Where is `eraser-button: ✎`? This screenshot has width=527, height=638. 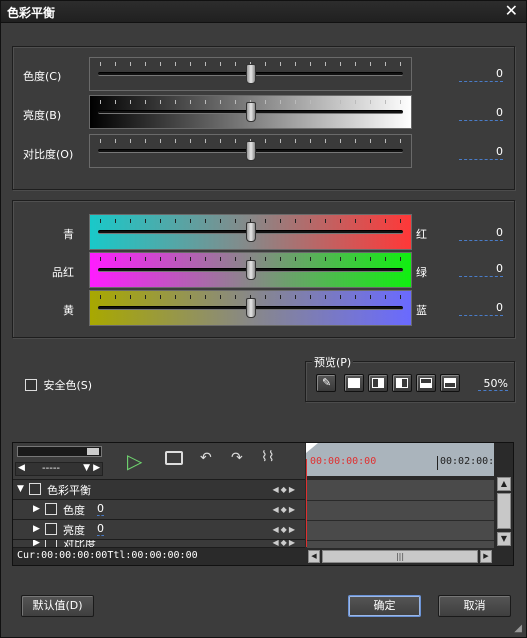 eraser-button: ✎ is located at coordinates (326, 383).